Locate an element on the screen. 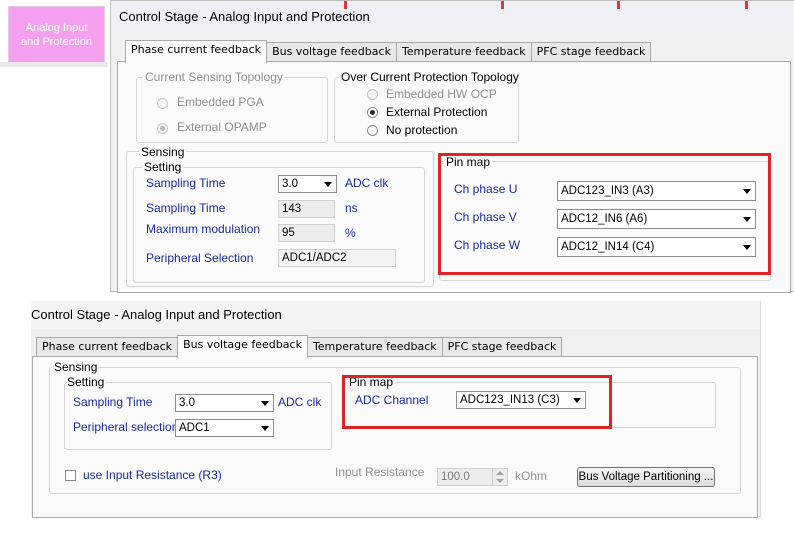 This screenshot has width=794, height=539. max-modulation-unit: % is located at coordinates (350, 233).